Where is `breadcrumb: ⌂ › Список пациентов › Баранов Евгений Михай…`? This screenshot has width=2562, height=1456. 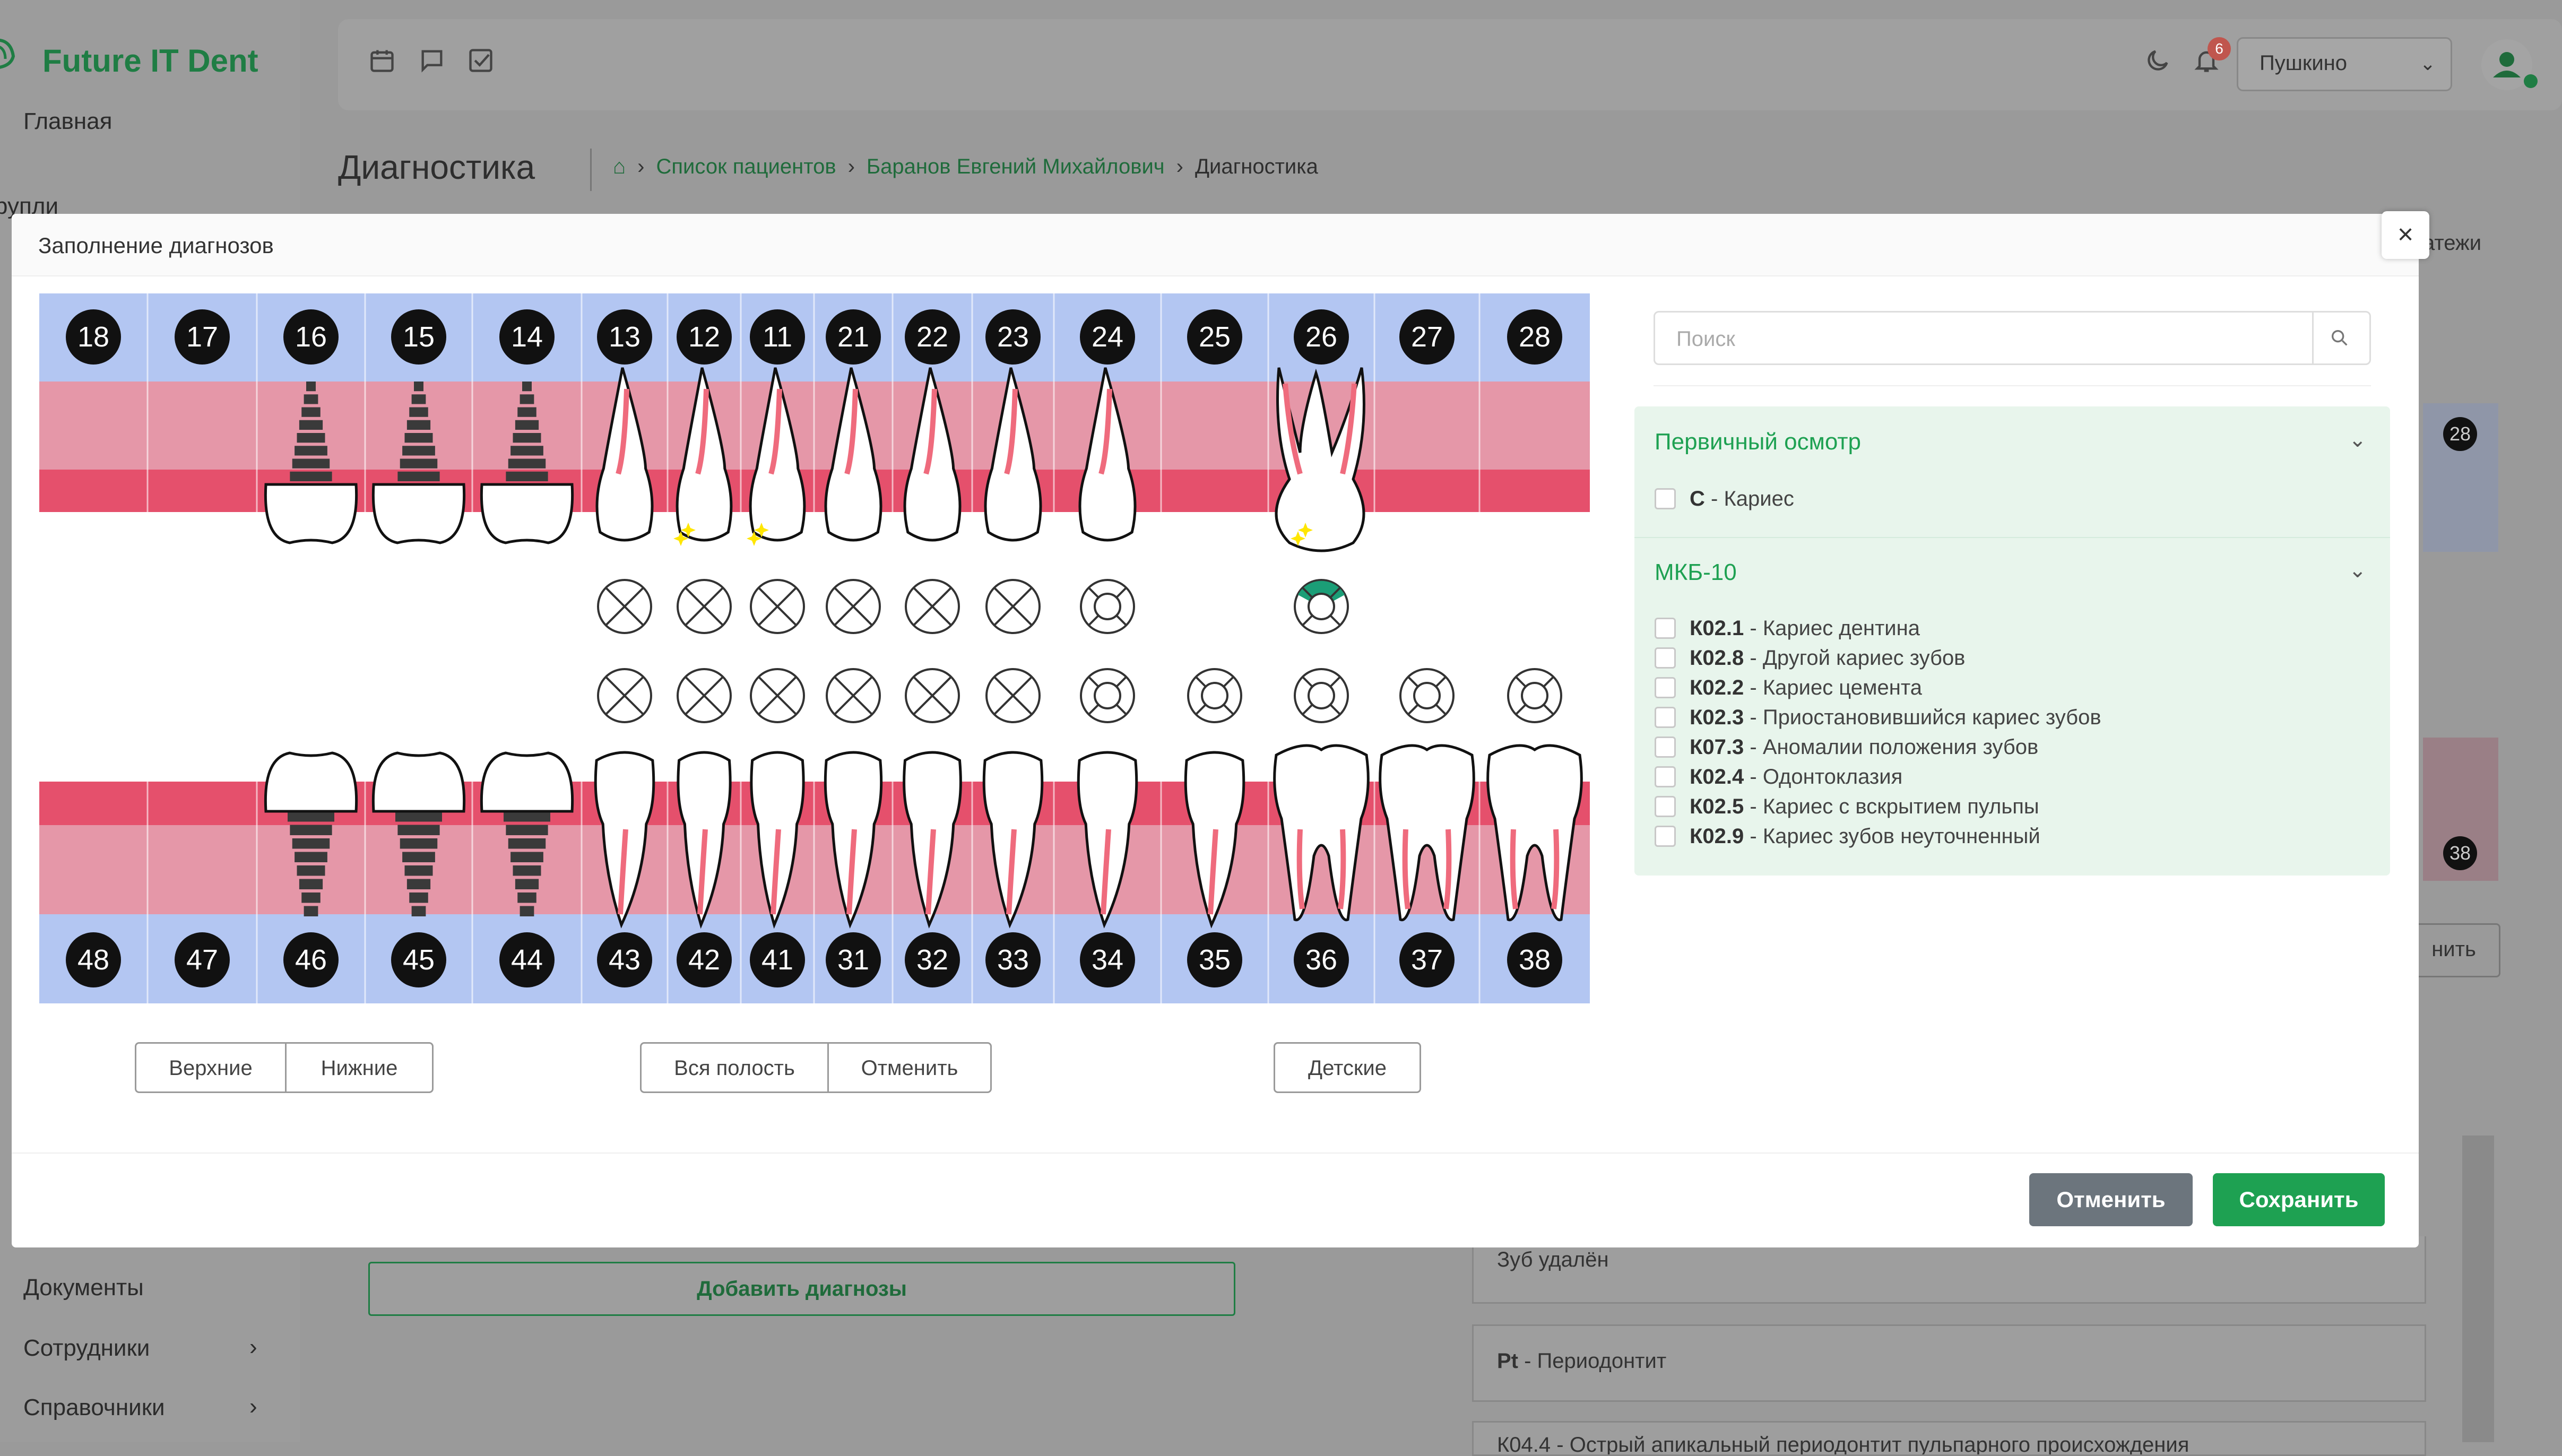
breadcrumb: ⌂ › Список пациентов › Баранов Евгений Михай… is located at coordinates (966, 167).